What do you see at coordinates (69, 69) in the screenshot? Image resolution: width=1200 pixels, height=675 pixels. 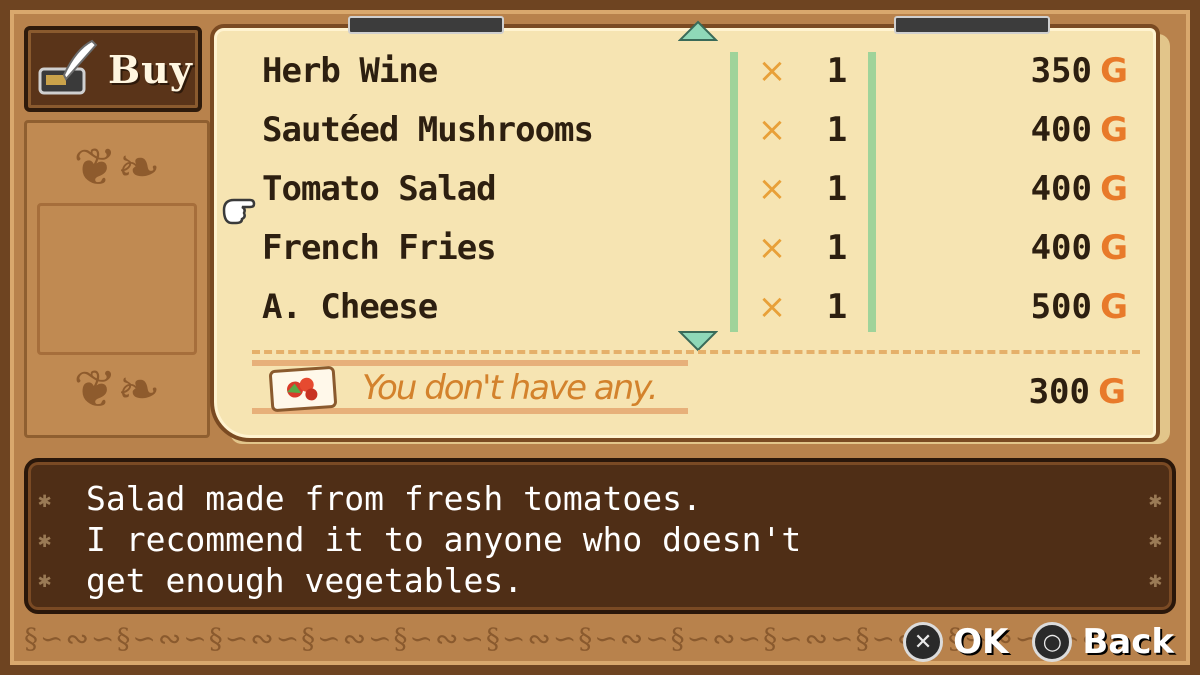 I see `quill-icon` at bounding box center [69, 69].